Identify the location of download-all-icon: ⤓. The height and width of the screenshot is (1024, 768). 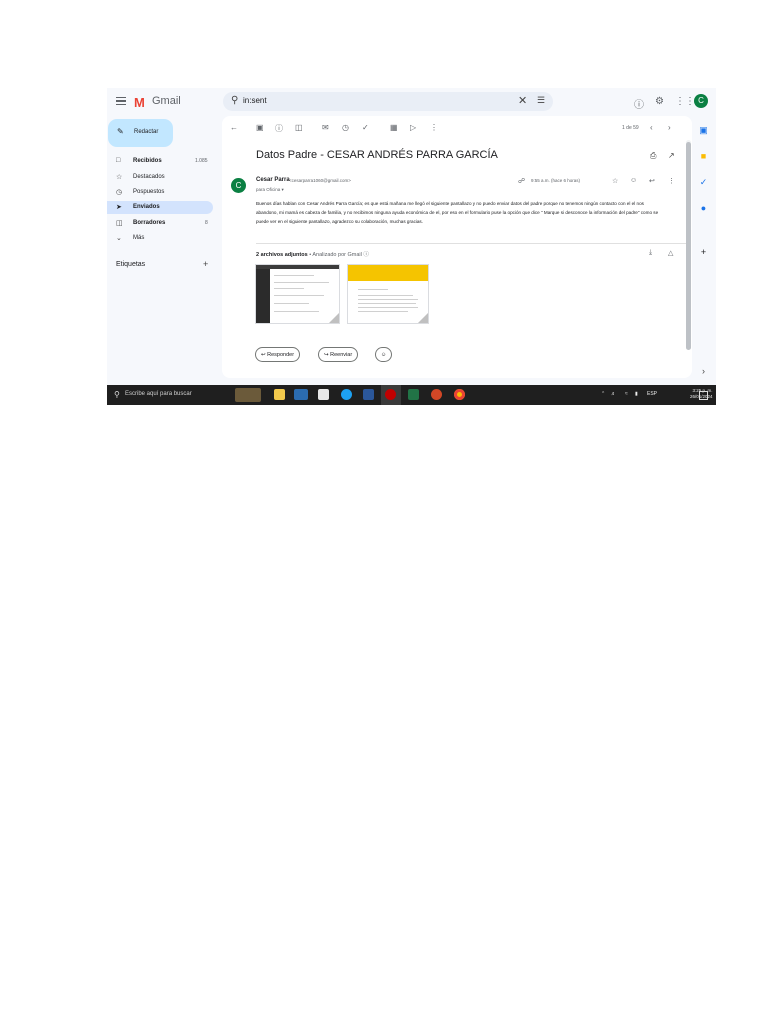
(650, 253).